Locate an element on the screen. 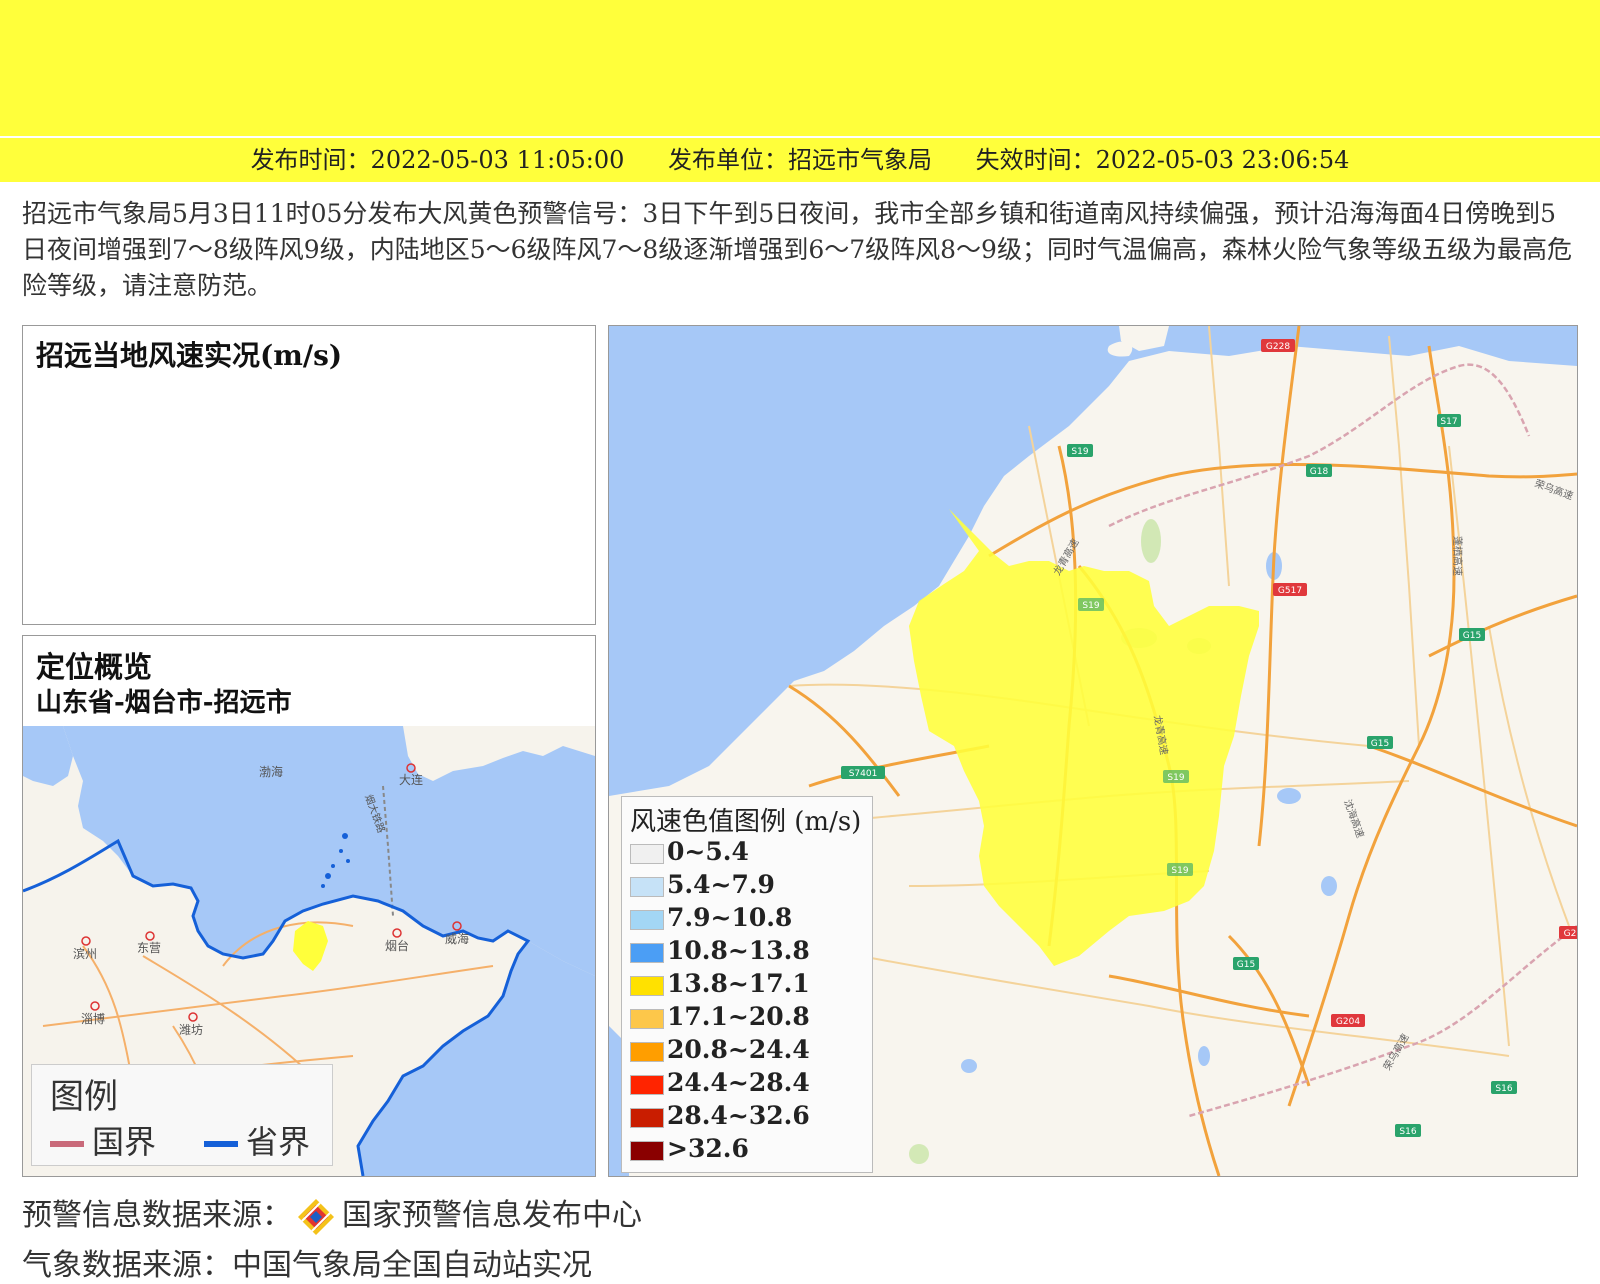 The width and height of the screenshot is (1600, 1284). road-shield-g204: G204 is located at coordinates (1348, 1020).